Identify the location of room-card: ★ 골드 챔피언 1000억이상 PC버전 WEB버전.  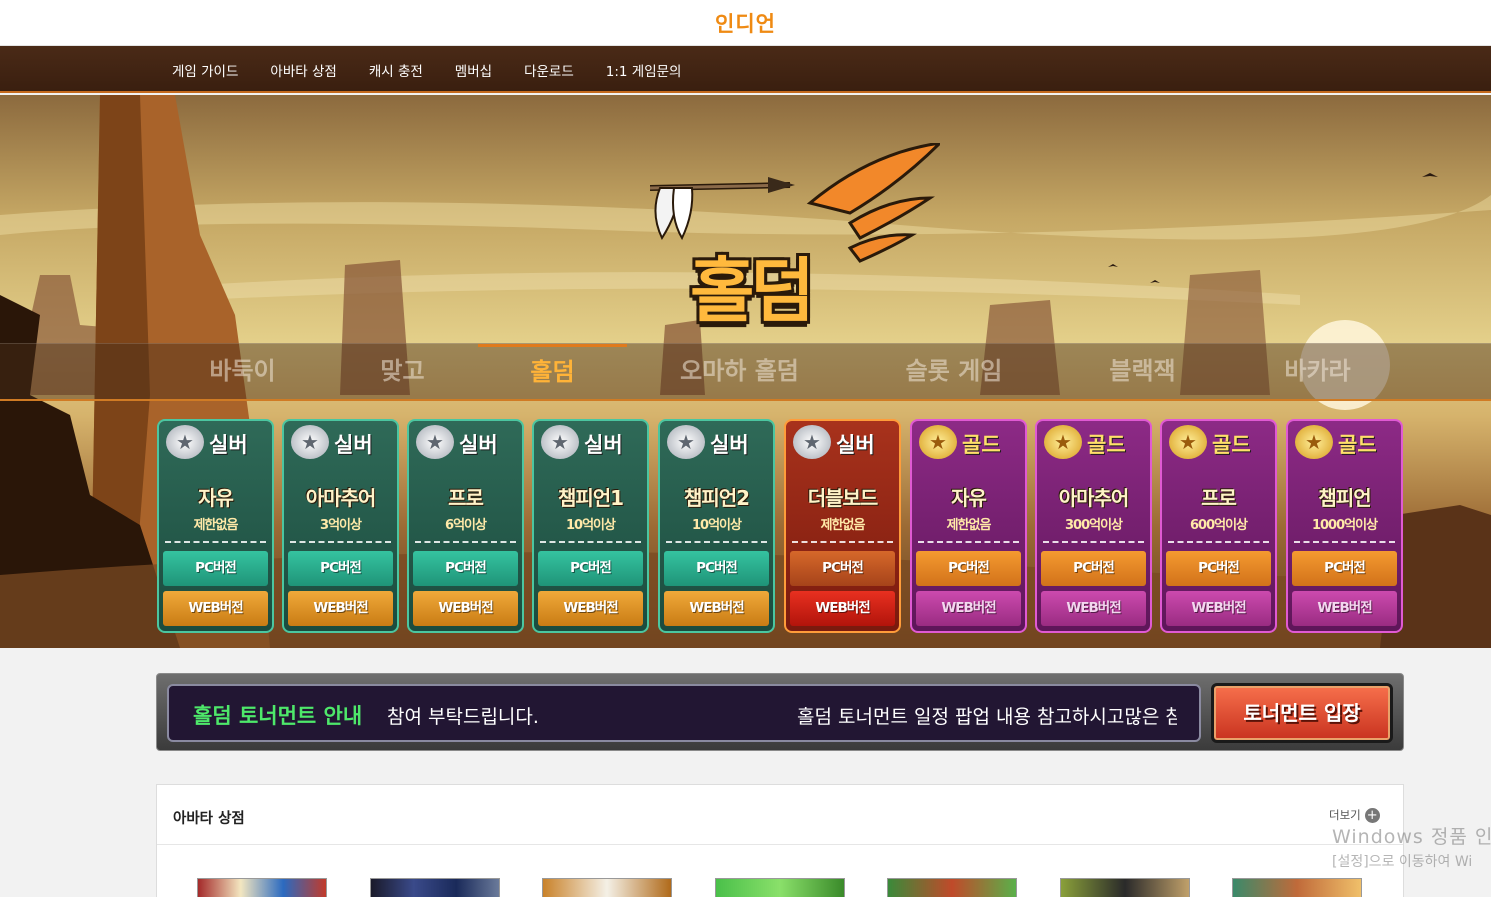
(1344, 526).